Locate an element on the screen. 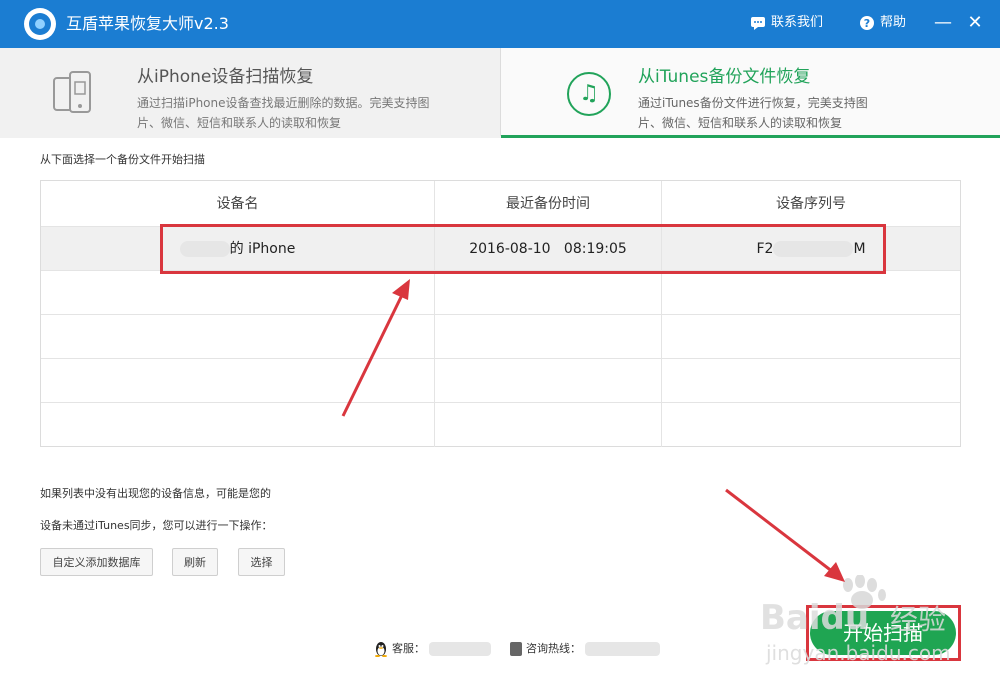  contact-us-link: 联系我们 is located at coordinates (786, 23).